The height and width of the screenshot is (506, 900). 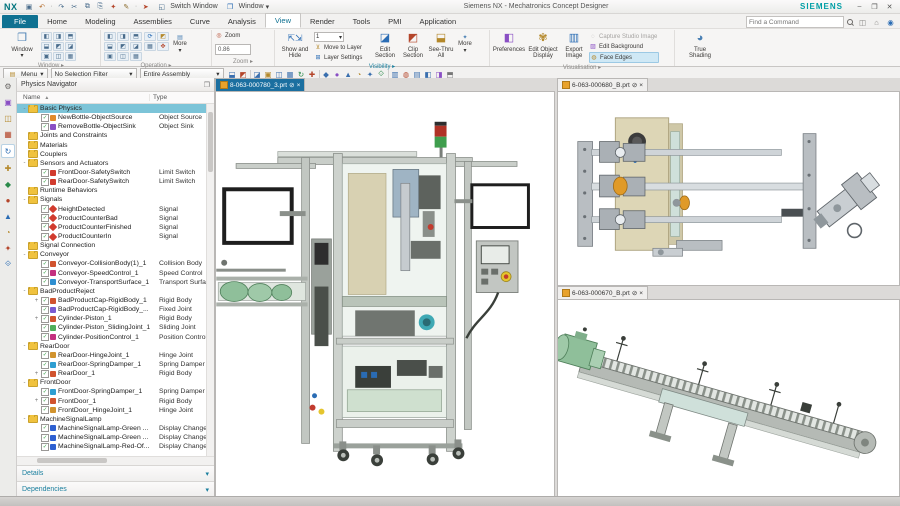 What do you see at coordinates (110, 36) in the screenshot?
I see `fit-view-icon: ◧` at bounding box center [110, 36].